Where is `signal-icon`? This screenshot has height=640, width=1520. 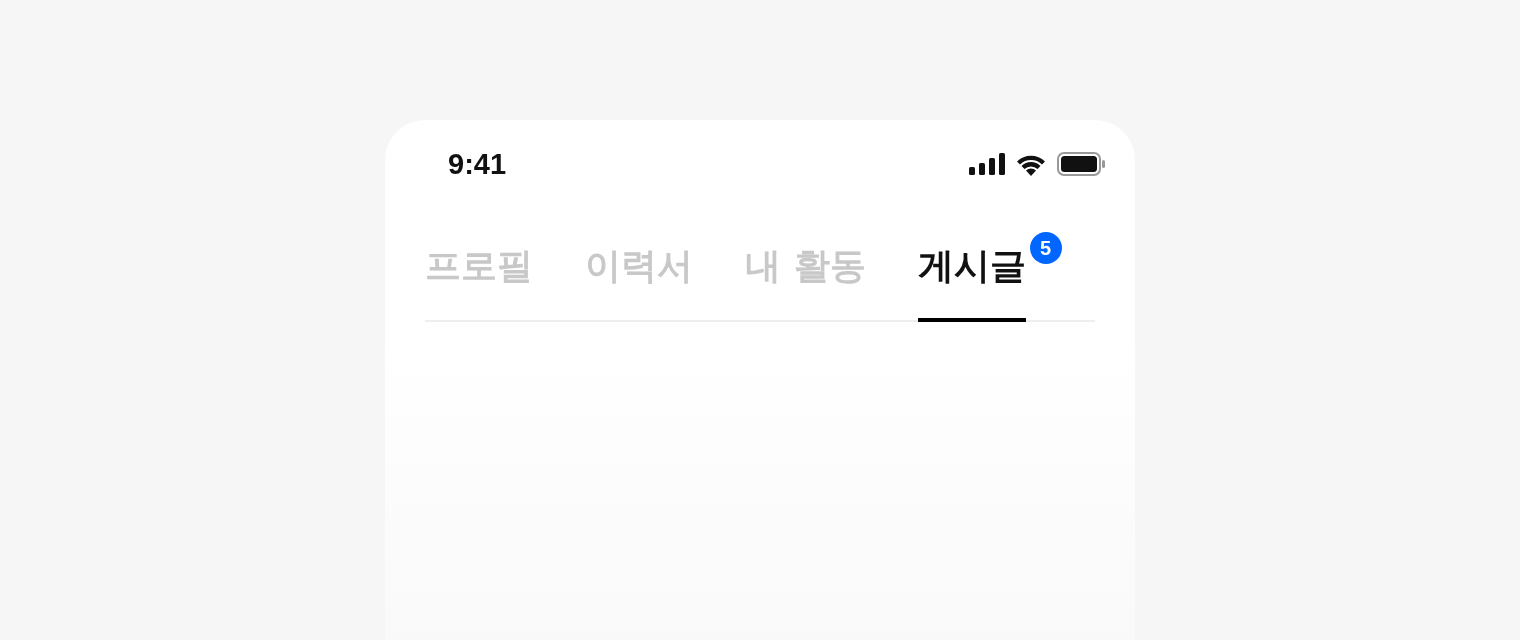 signal-icon is located at coordinates (987, 164).